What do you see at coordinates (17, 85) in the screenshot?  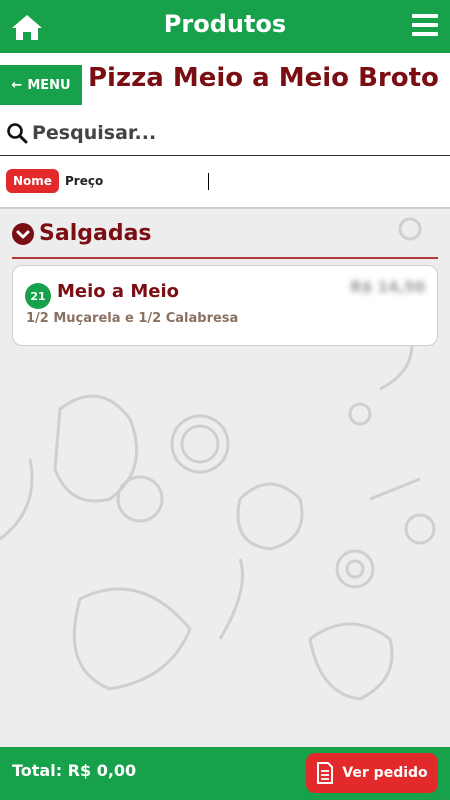 I see `arrow-left-icon: ←` at bounding box center [17, 85].